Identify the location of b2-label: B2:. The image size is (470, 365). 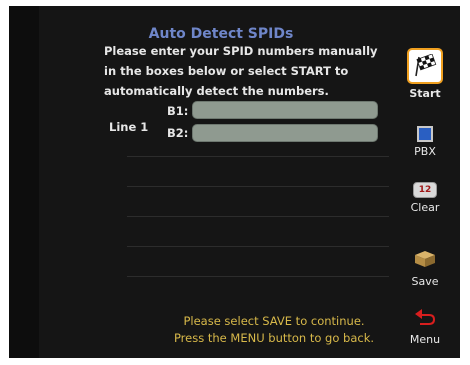
(178, 133).